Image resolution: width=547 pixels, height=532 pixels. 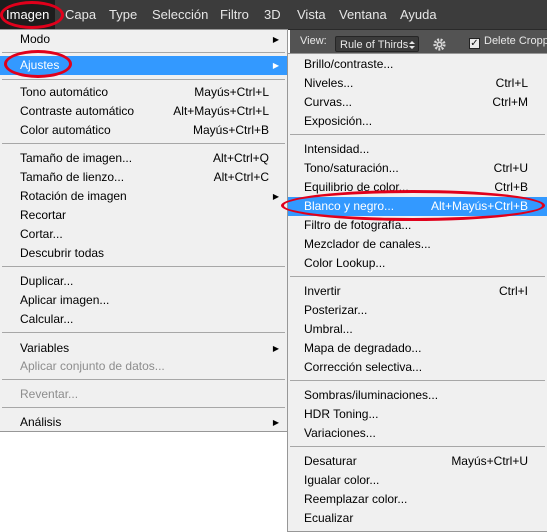 I want to click on view-overlay-value: Rule of Thirds, so click(x=374, y=45).